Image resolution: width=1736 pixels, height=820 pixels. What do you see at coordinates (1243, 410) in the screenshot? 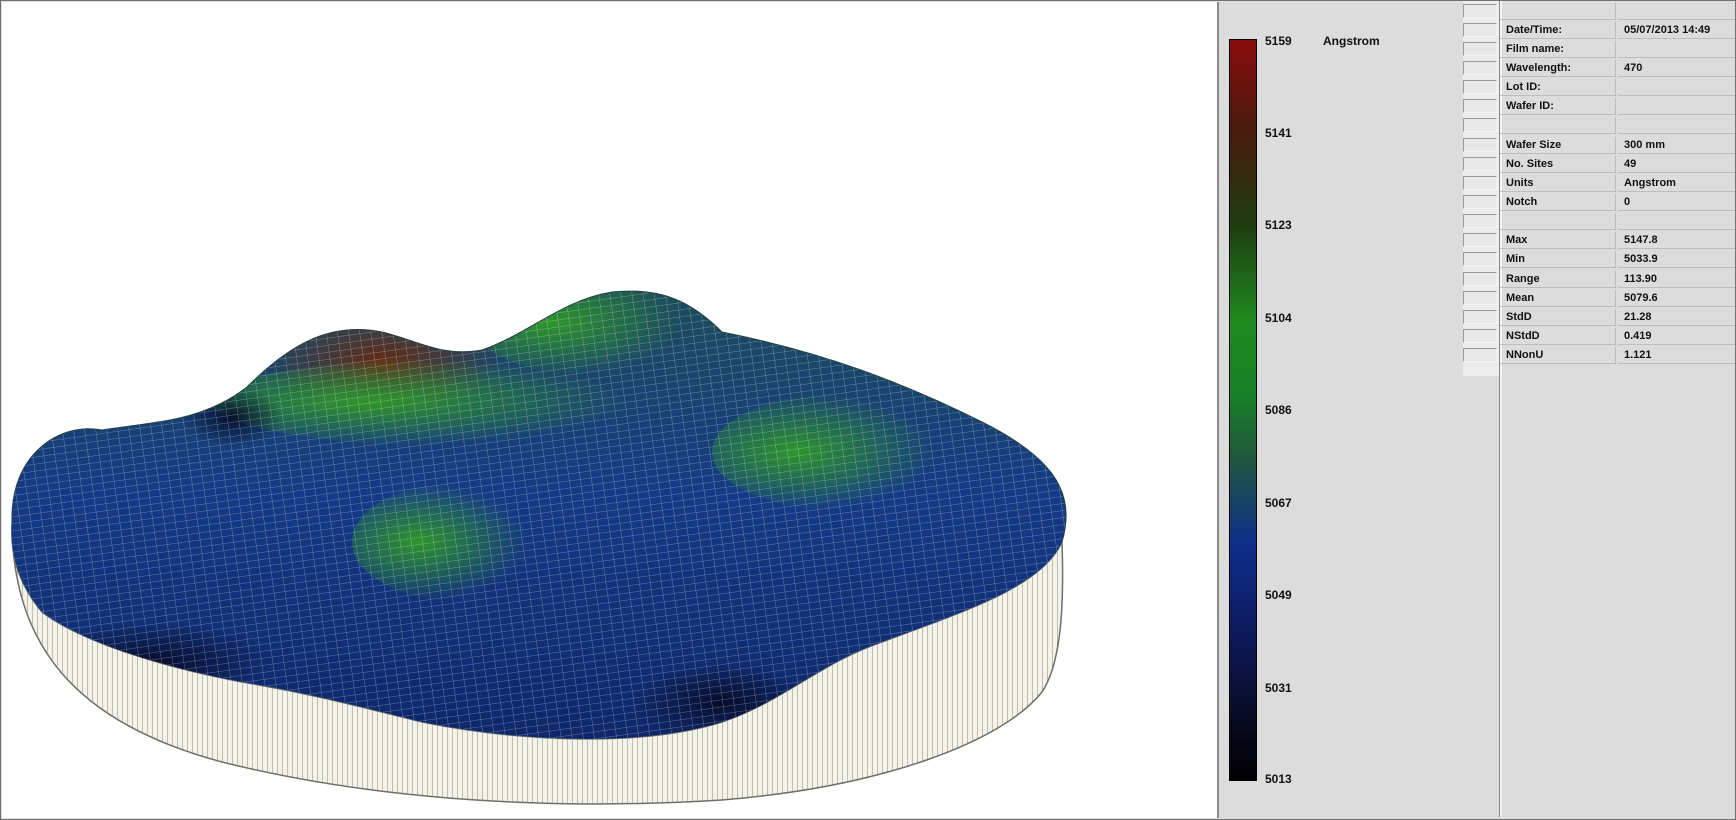
I see `color-scale-bar` at bounding box center [1243, 410].